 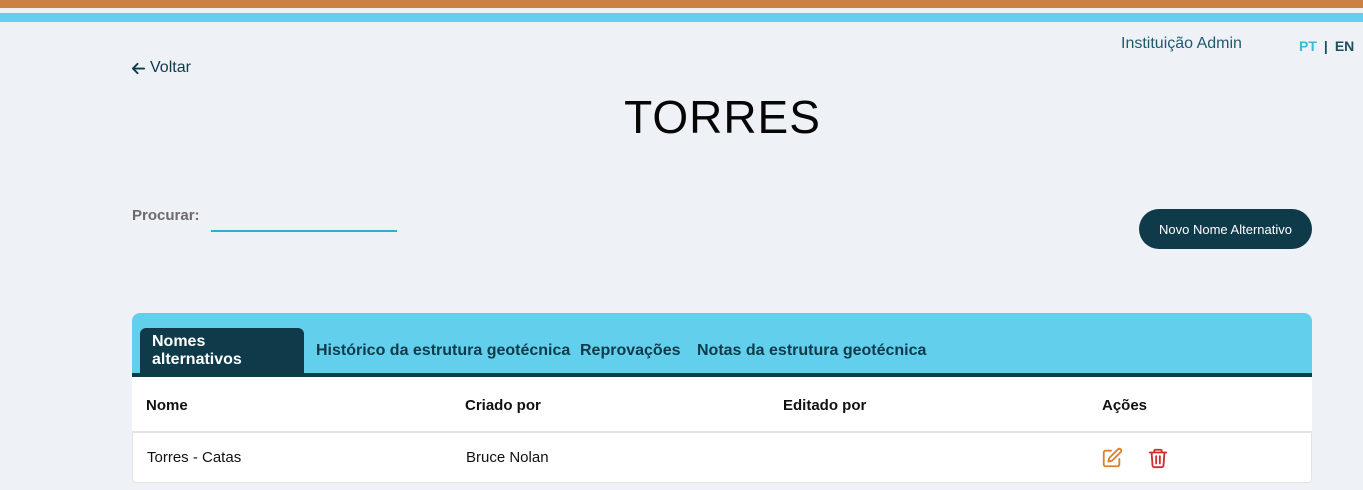 I want to click on trash-icon, so click(x=1158, y=458).